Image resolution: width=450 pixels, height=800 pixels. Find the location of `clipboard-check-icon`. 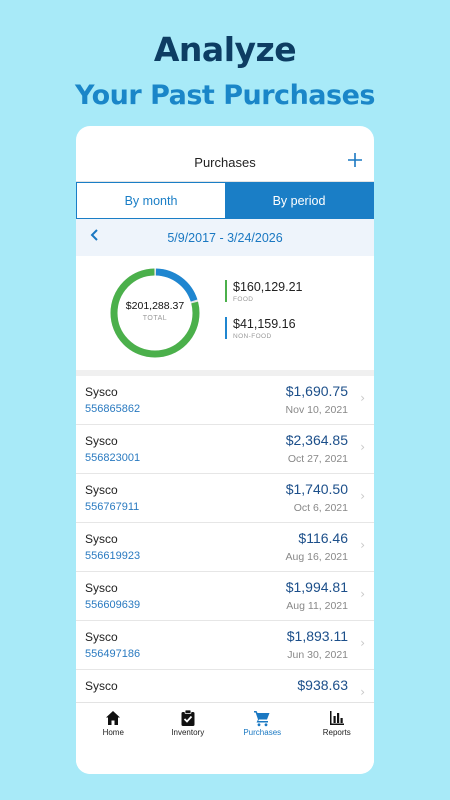

clipboard-check-icon is located at coordinates (188, 717).